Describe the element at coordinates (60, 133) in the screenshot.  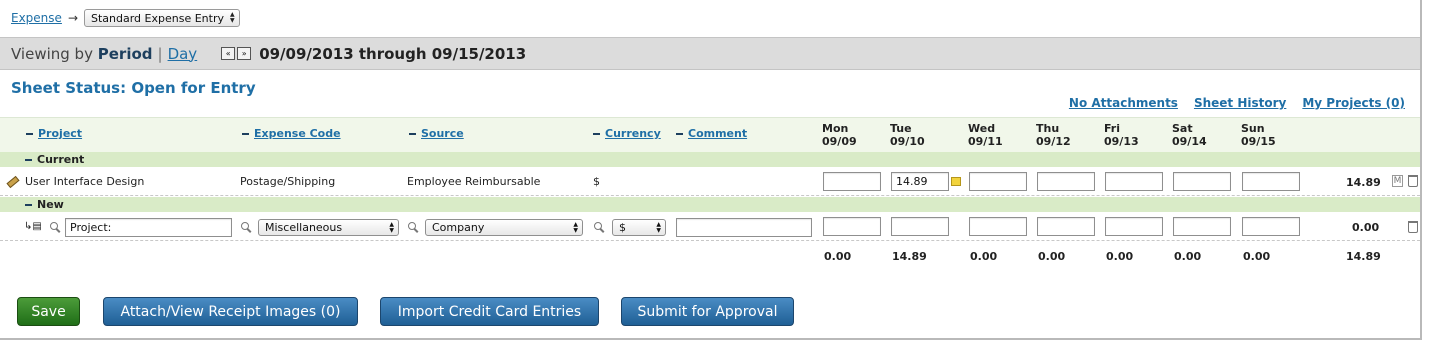
I see `column-project-label: Project` at that location.